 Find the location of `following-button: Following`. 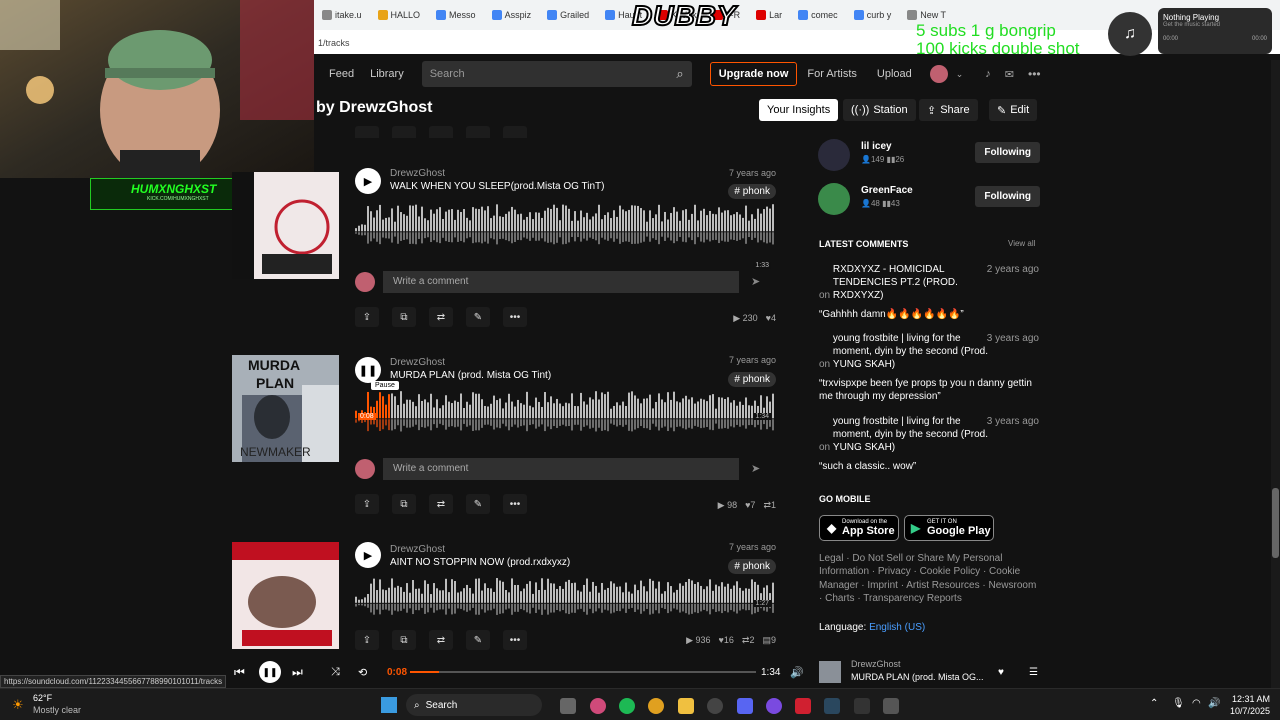

following-button: Following is located at coordinates (1007, 196).